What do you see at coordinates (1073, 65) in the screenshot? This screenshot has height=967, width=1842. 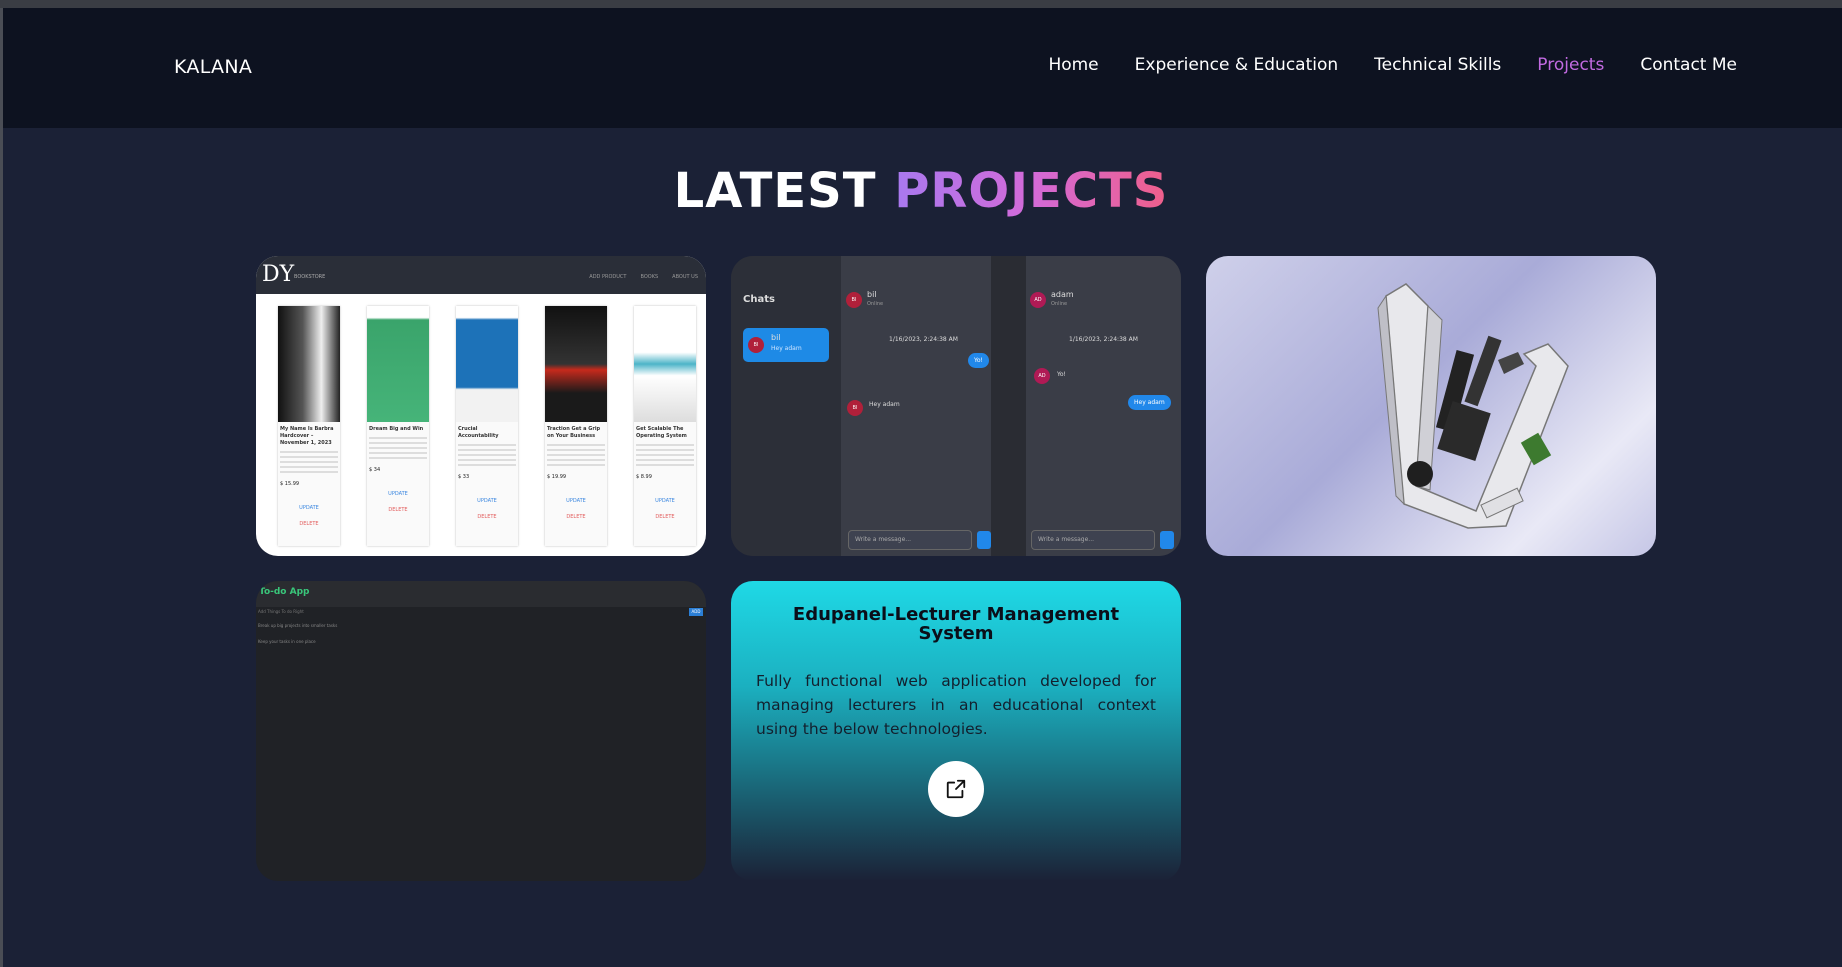 I see `nav-home: Home` at bounding box center [1073, 65].